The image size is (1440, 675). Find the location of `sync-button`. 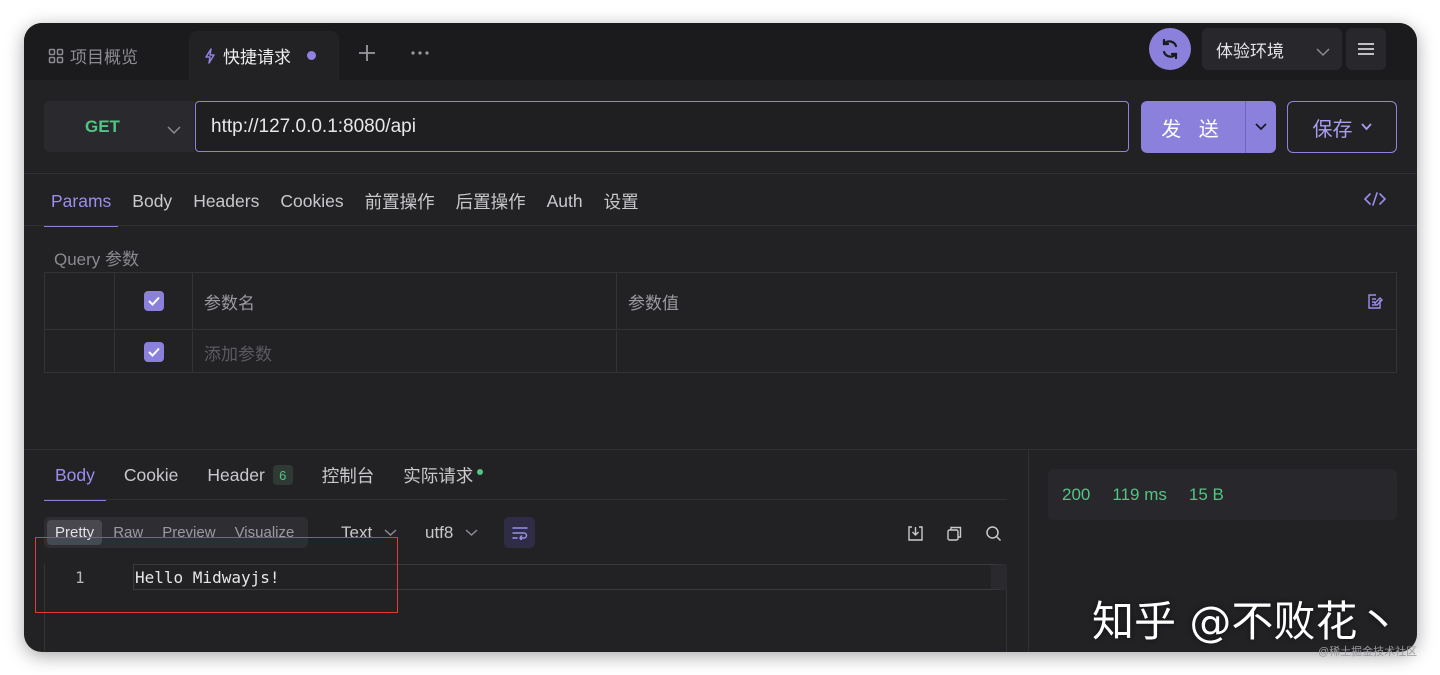

sync-button is located at coordinates (1170, 49).